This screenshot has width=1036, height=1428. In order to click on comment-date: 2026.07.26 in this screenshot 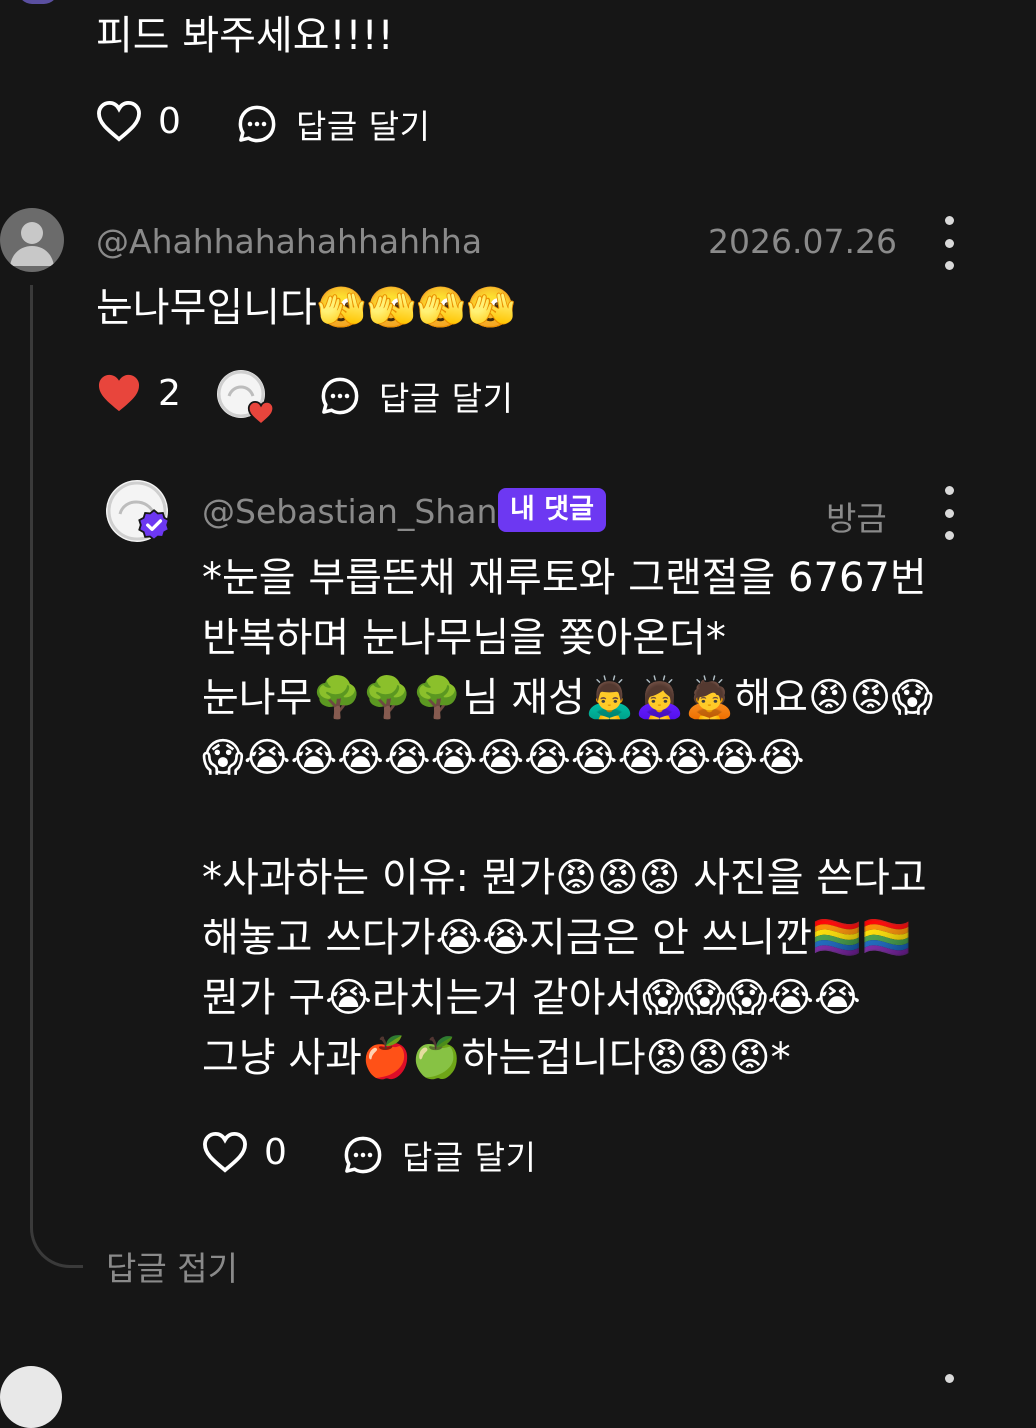, I will do `click(802, 241)`.